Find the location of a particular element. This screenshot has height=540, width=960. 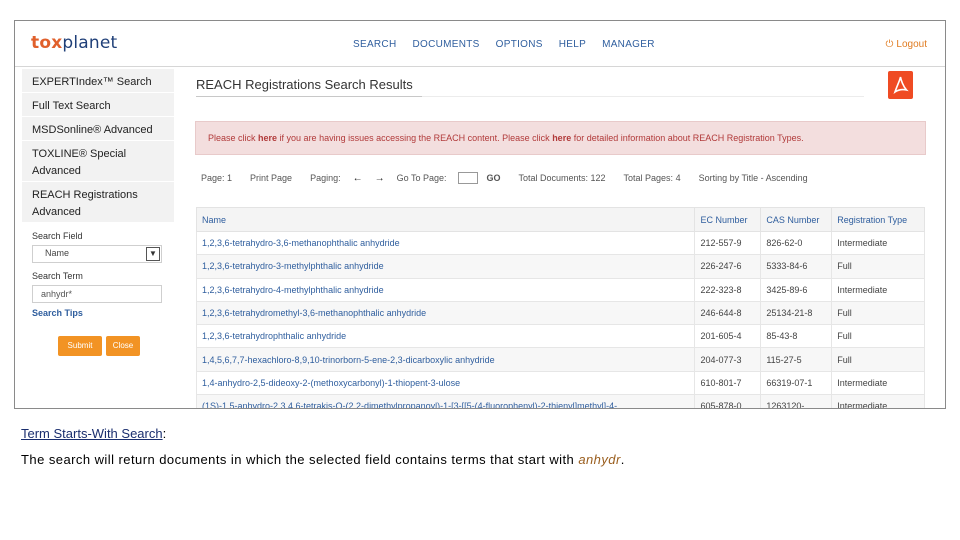

cell-cas: 5333-84-6 is located at coordinates (796, 266).